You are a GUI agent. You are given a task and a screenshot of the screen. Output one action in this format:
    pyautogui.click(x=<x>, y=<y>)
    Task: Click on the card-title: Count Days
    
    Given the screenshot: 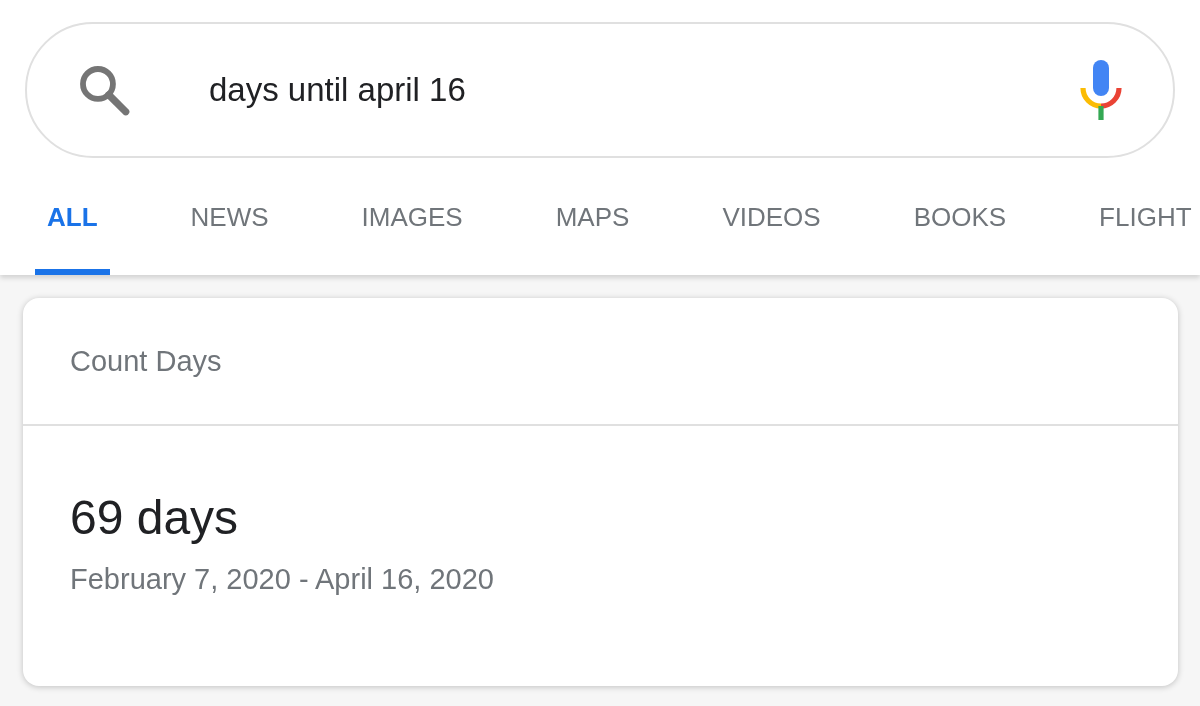 What is the action you would take?
    pyautogui.click(x=146, y=361)
    